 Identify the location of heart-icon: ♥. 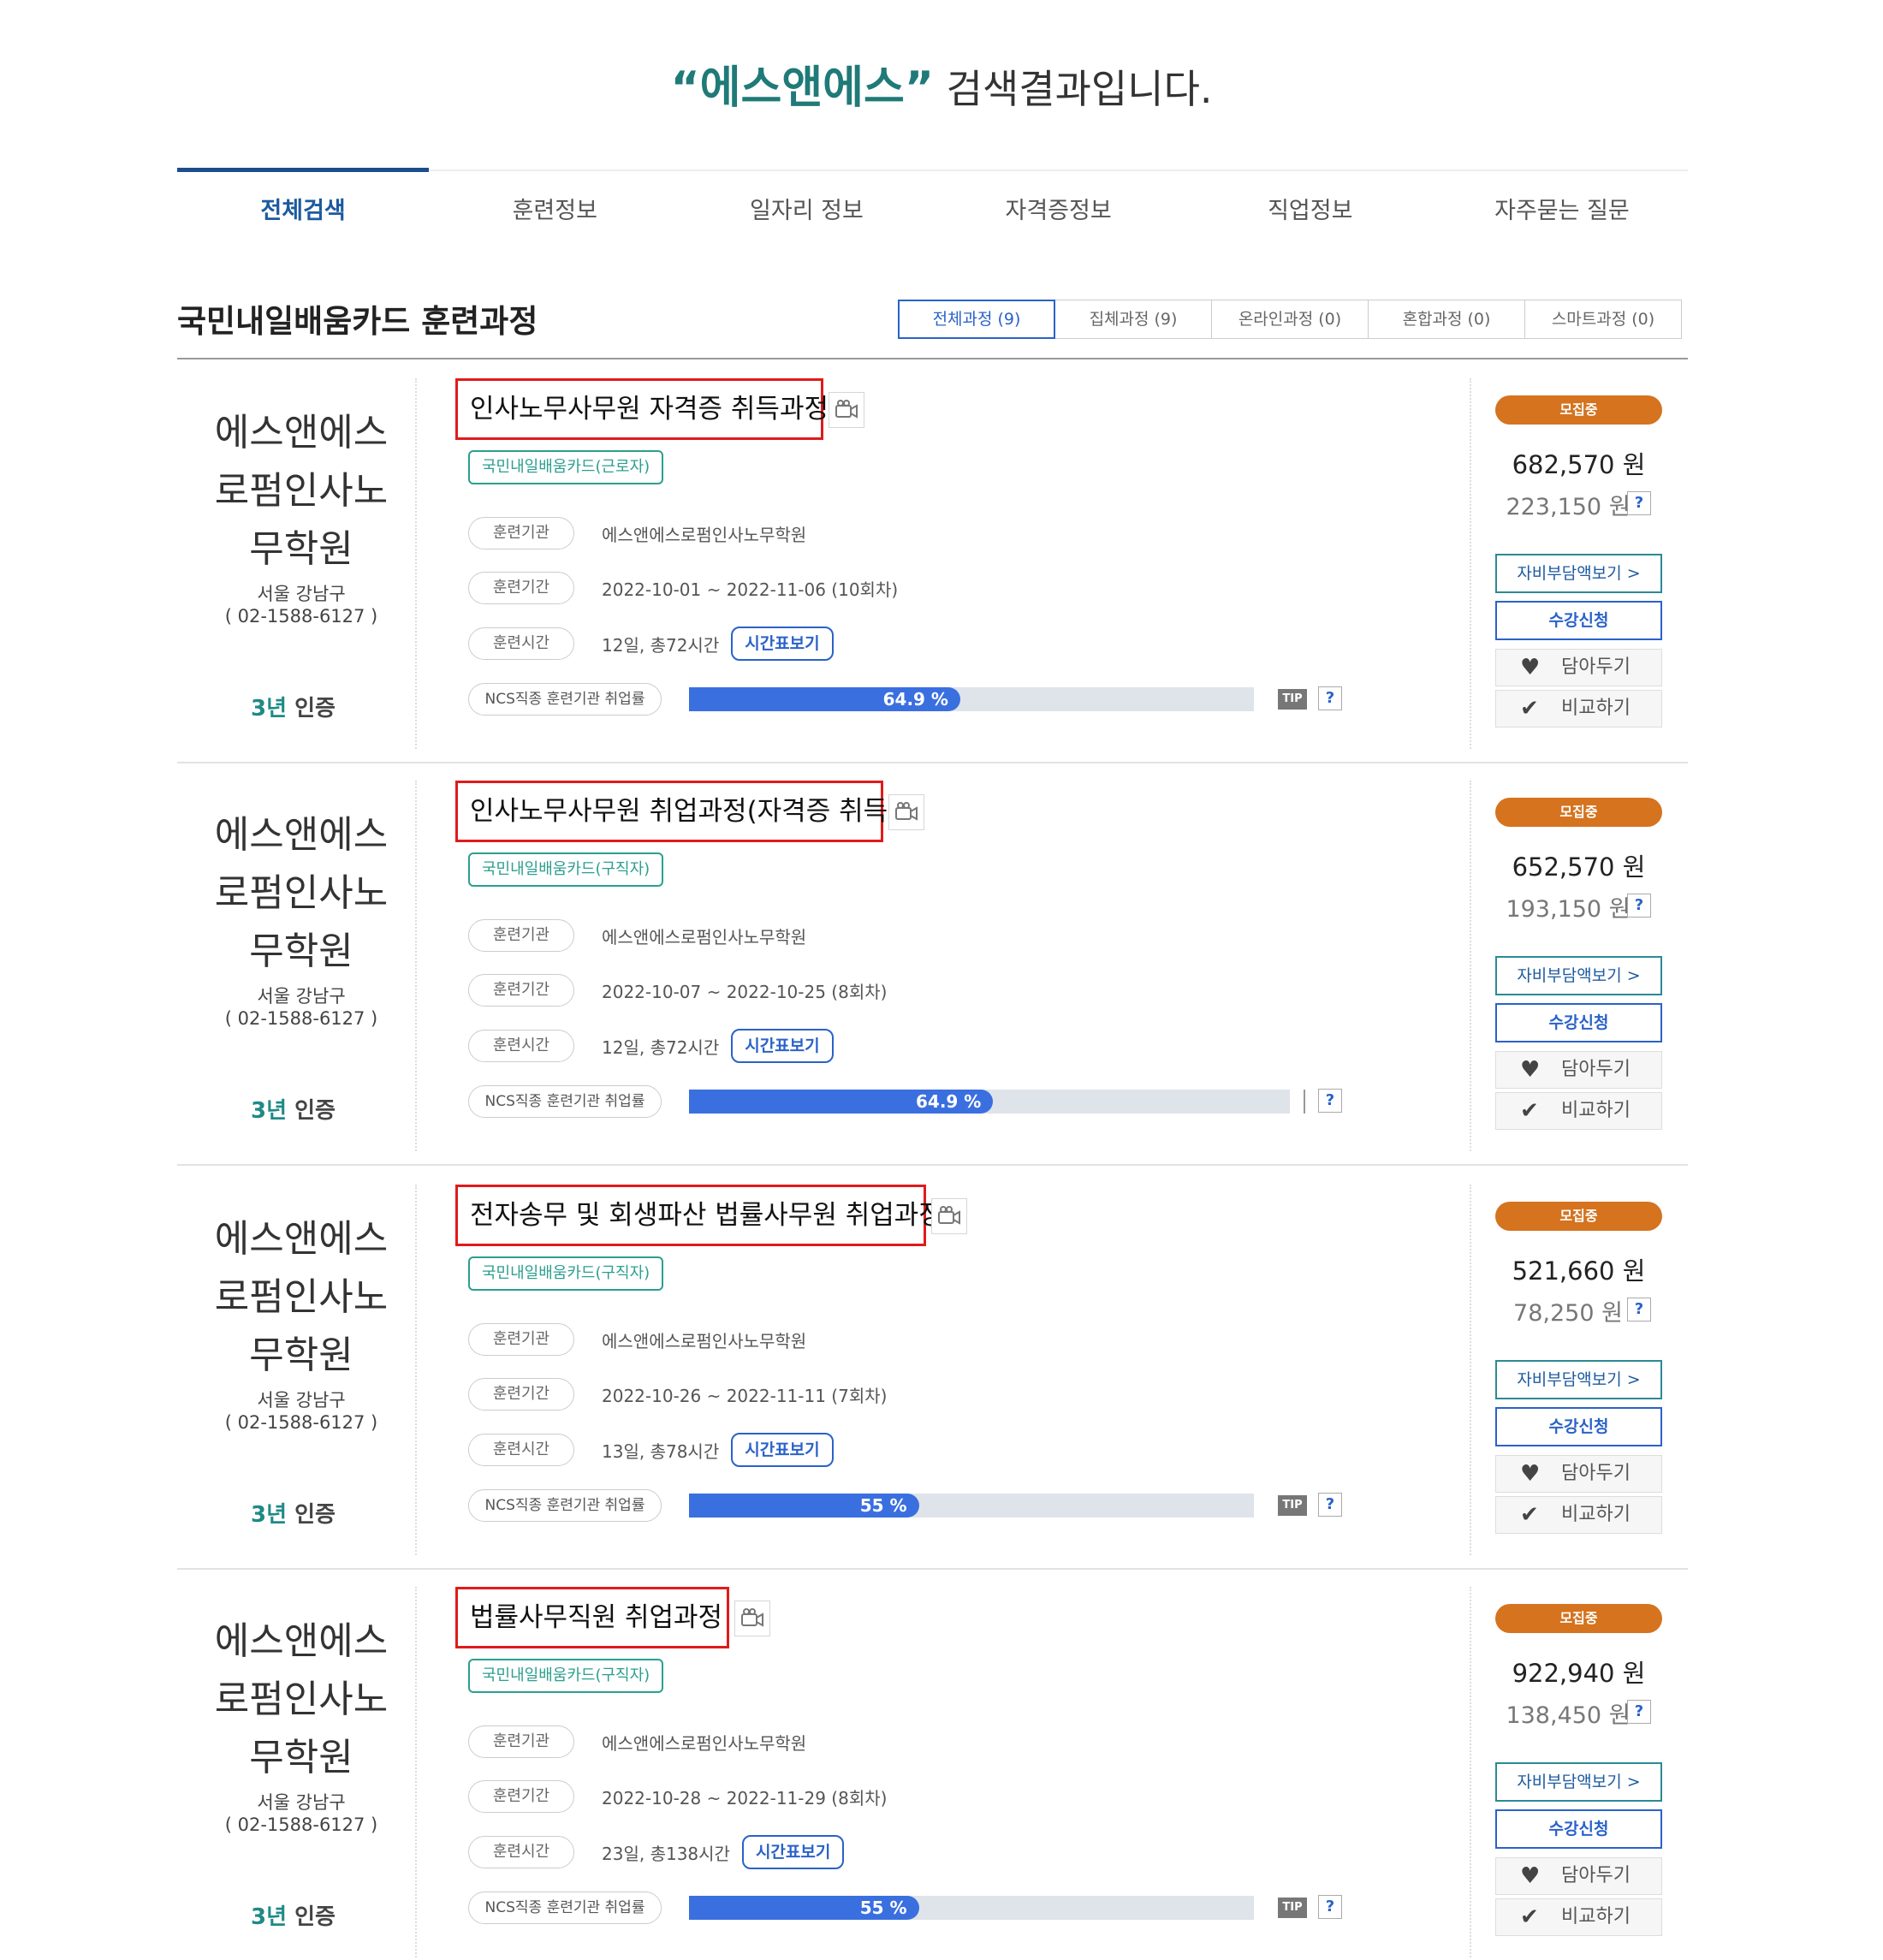
(1531, 667).